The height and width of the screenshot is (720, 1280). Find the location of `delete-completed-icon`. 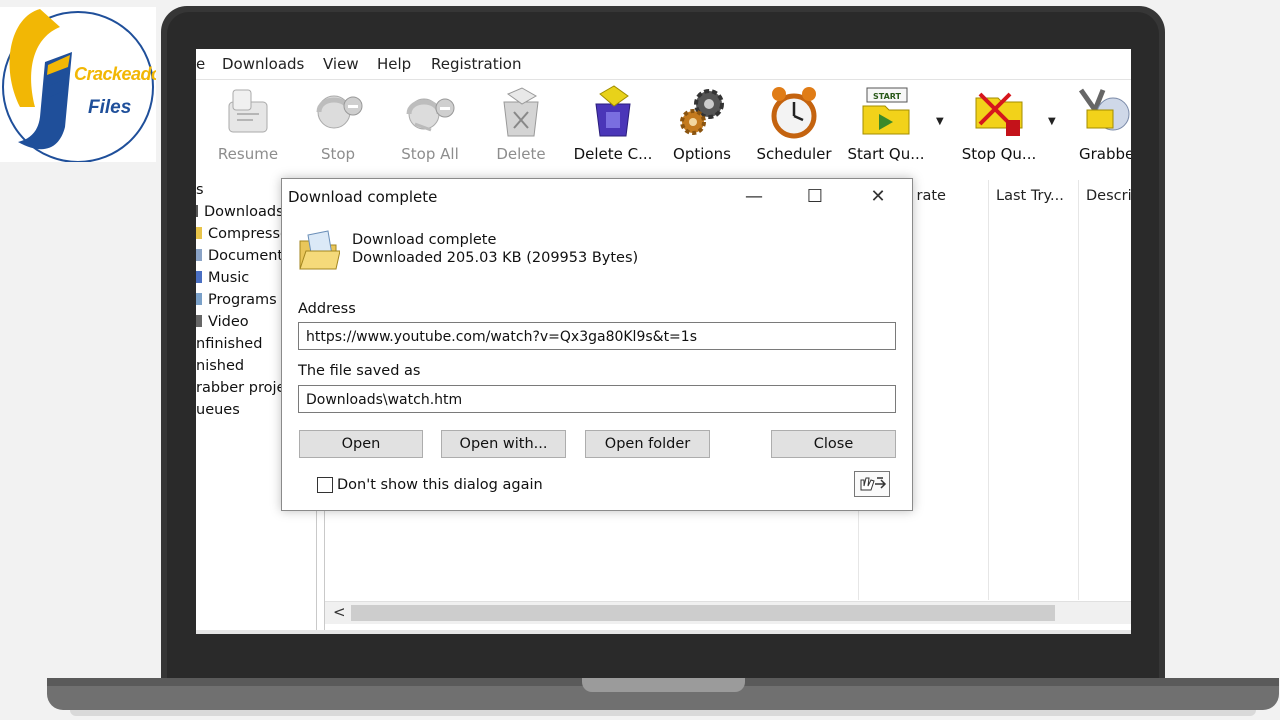

delete-completed-icon is located at coordinates (613, 111).